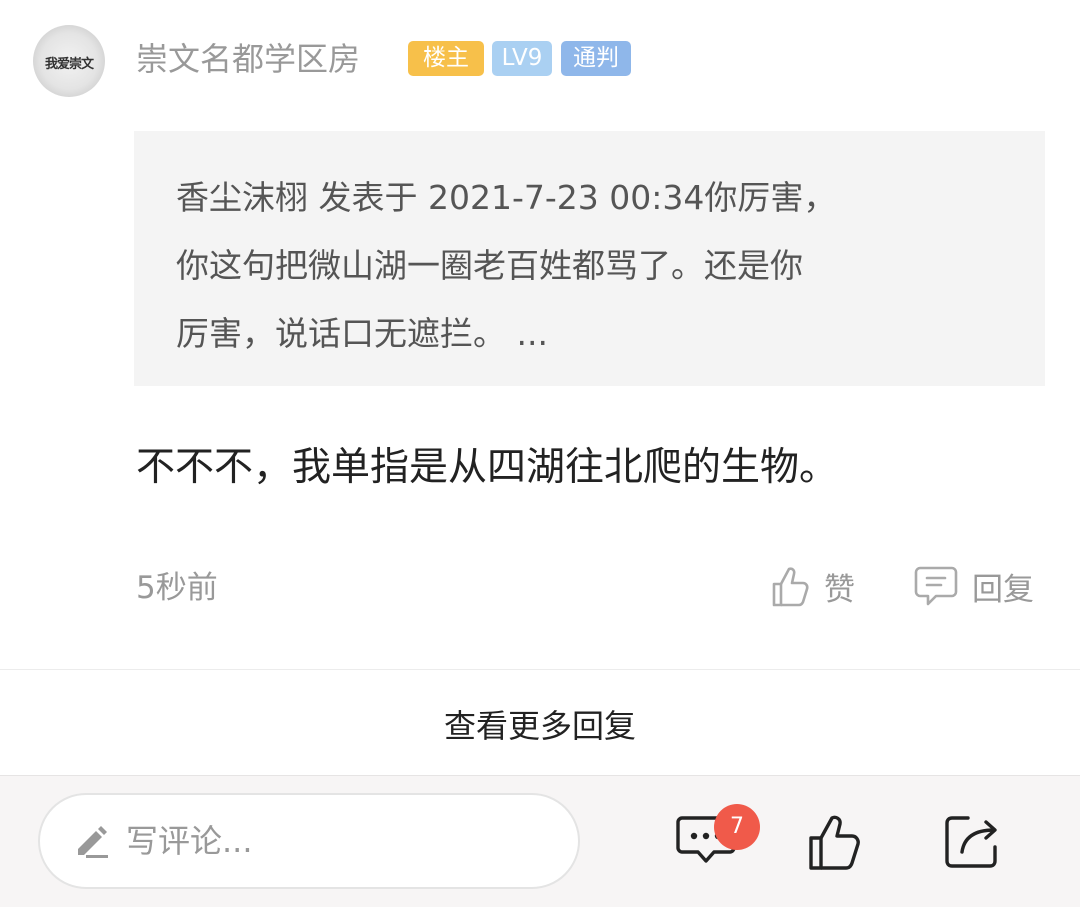  I want to click on timestamp: 5秒前, so click(177, 588).